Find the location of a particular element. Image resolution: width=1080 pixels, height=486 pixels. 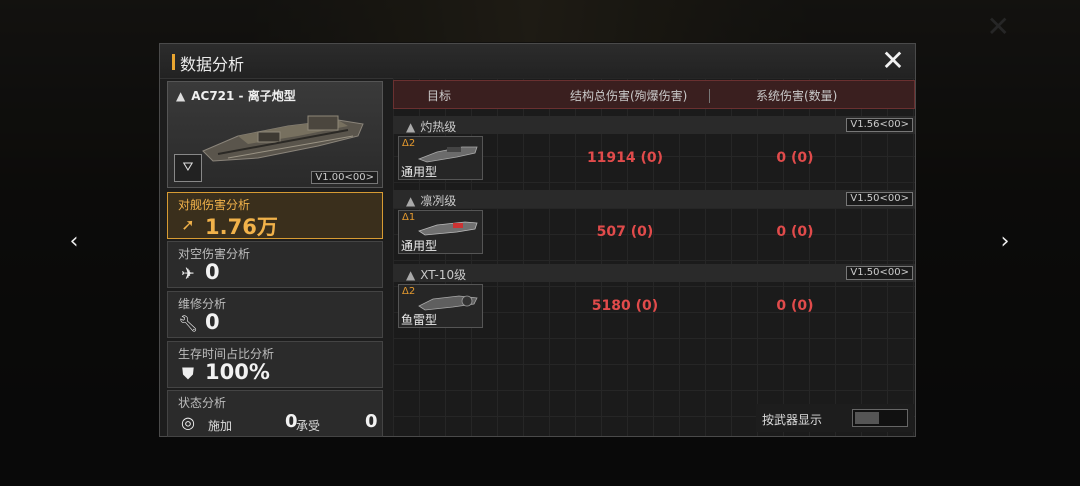

group-name: ▲ 凛冽级 is located at coordinates (431, 200).